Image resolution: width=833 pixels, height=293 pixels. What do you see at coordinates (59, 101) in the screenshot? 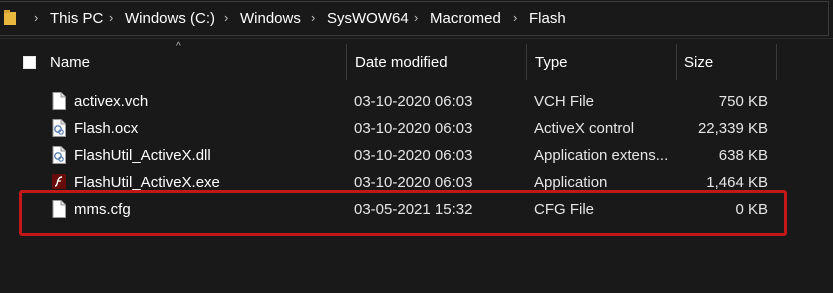
I see `document-icon` at bounding box center [59, 101].